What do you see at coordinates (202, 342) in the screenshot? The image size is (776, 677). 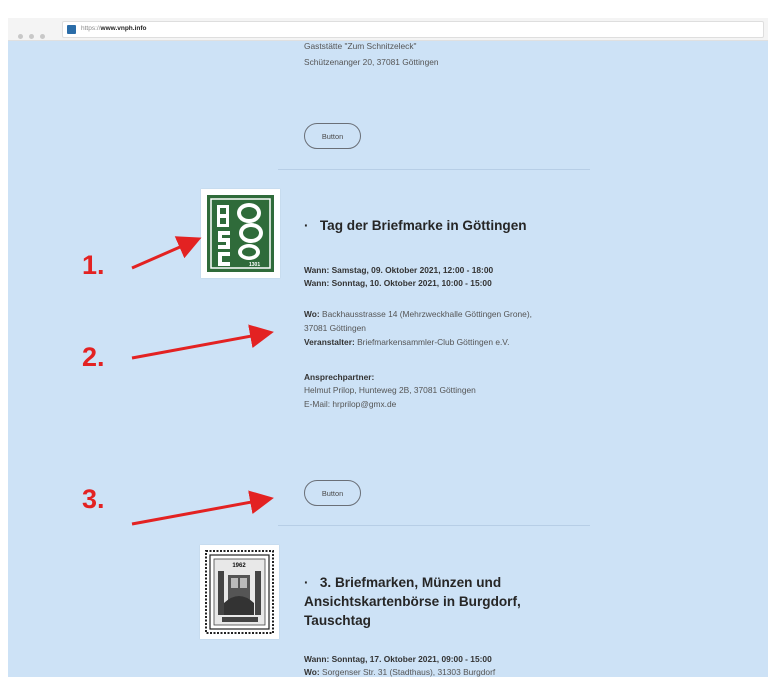 I see `annotation-2-arrow` at bounding box center [202, 342].